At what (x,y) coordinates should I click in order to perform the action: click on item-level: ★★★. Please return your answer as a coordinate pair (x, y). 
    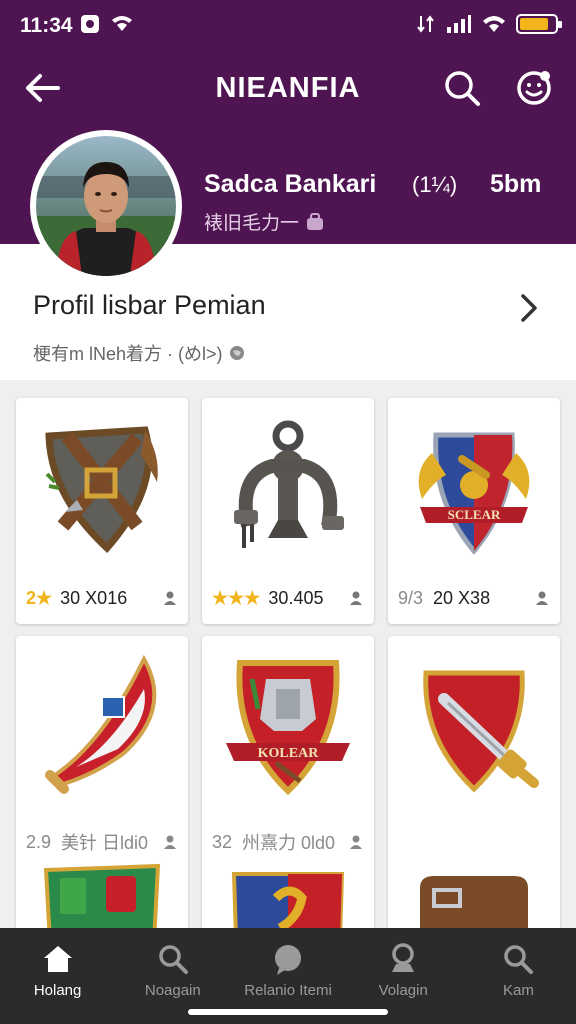
    Looking at the image, I should click on (236, 597).